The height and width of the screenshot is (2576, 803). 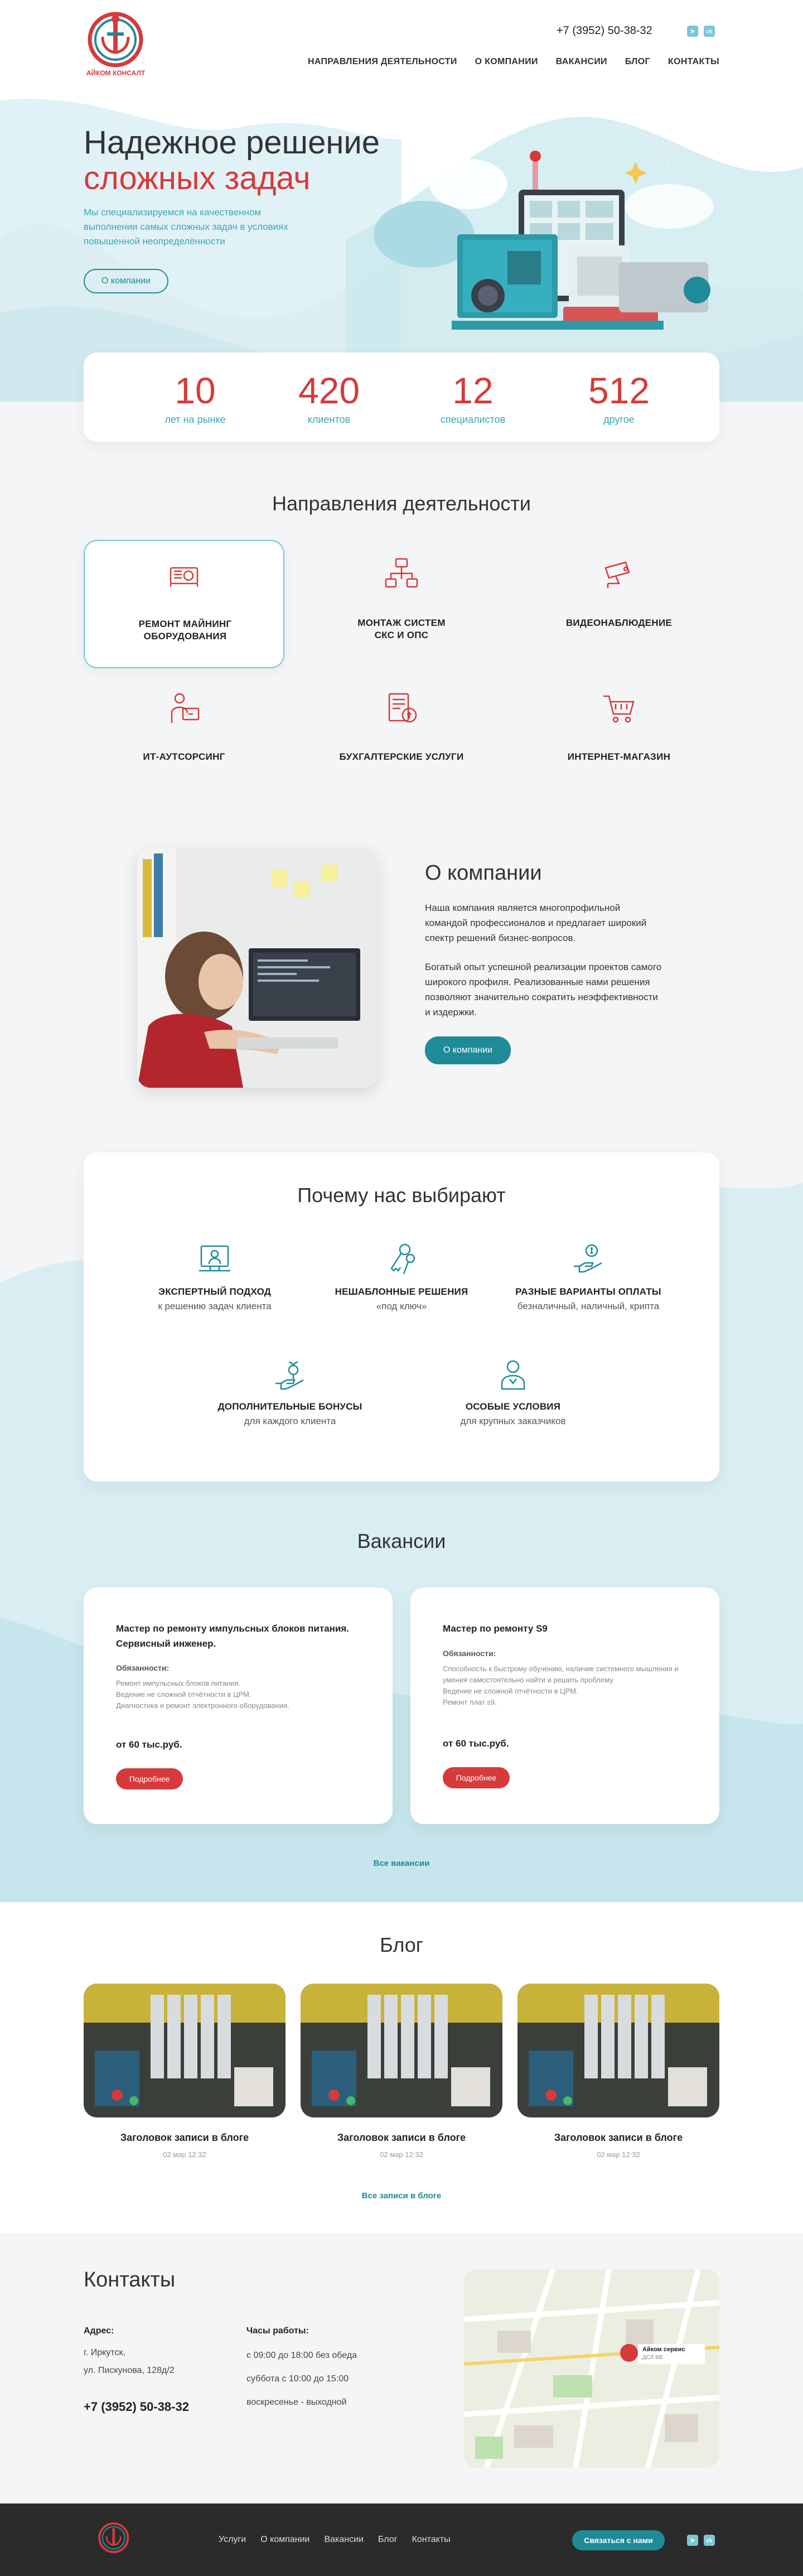 What do you see at coordinates (388, 2540) in the screenshot?
I see `footer-nav-blog: Блог` at bounding box center [388, 2540].